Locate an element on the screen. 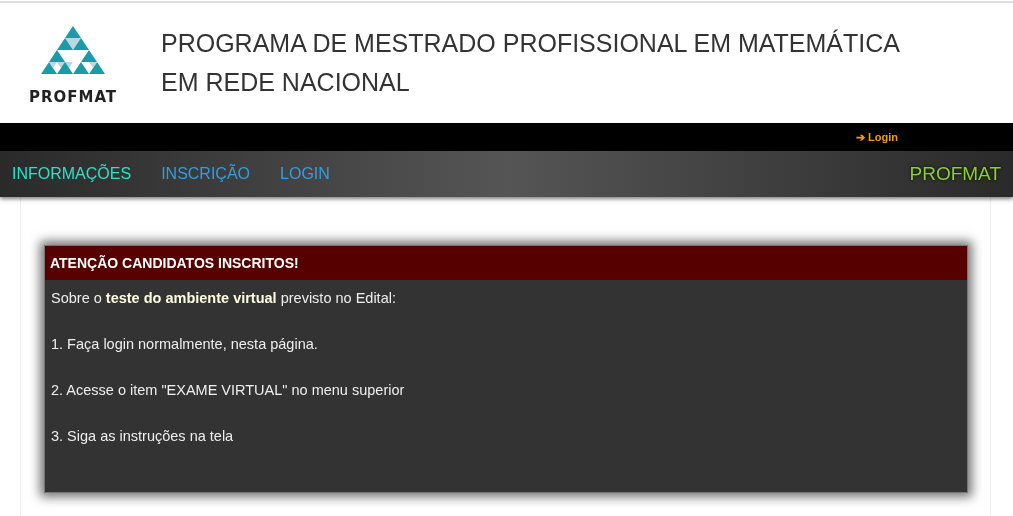 The image size is (1013, 516). notice-text: Sobre o teste do ambiente virtual previsto no Edital: is located at coordinates (224, 298).